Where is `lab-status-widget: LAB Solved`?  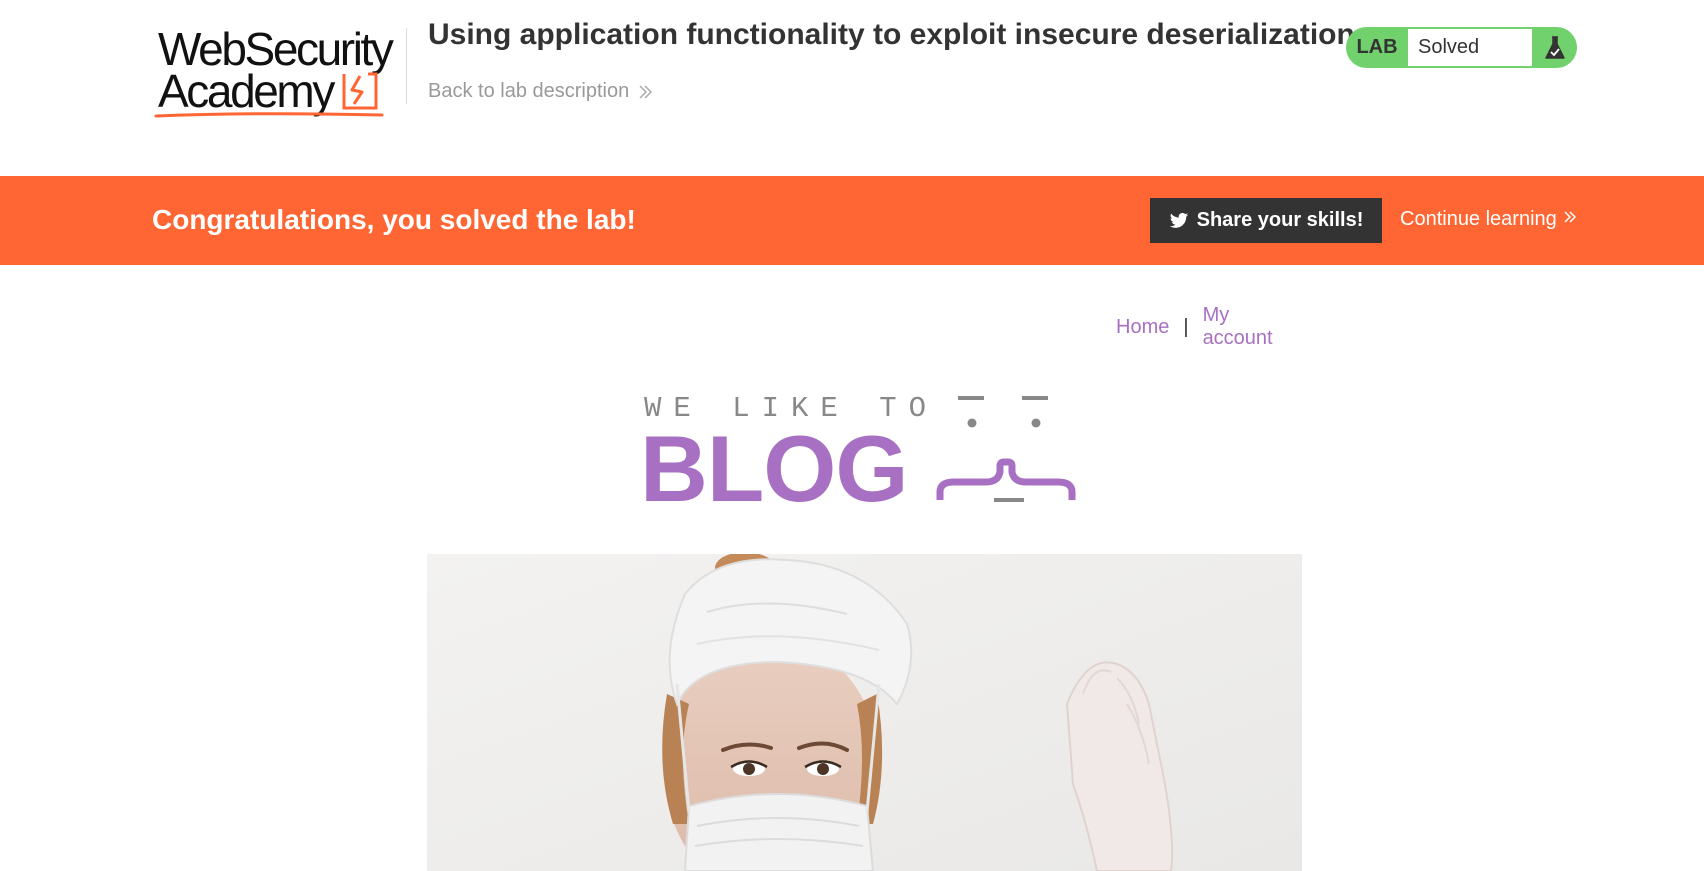
lab-status-widget: LAB Solved is located at coordinates (1461, 47).